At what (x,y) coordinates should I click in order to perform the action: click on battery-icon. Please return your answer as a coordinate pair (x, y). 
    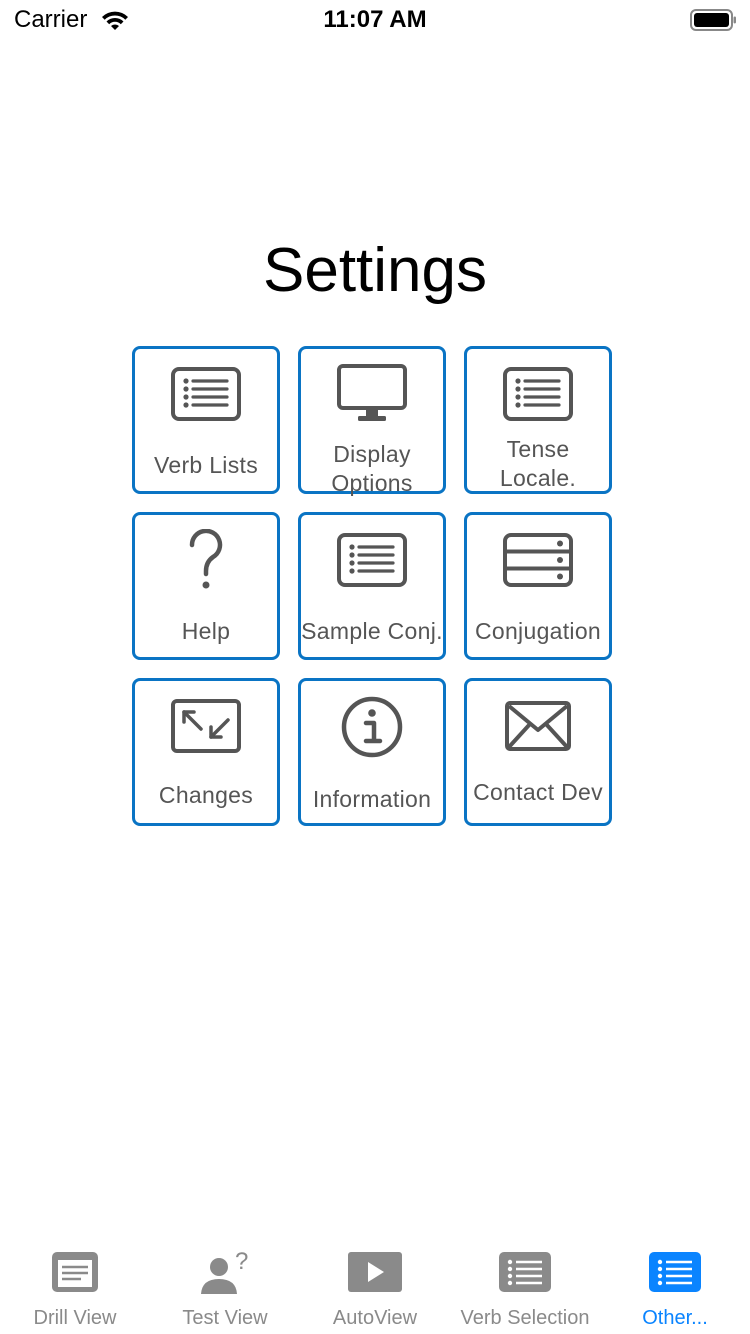
    Looking at the image, I should click on (714, 22).